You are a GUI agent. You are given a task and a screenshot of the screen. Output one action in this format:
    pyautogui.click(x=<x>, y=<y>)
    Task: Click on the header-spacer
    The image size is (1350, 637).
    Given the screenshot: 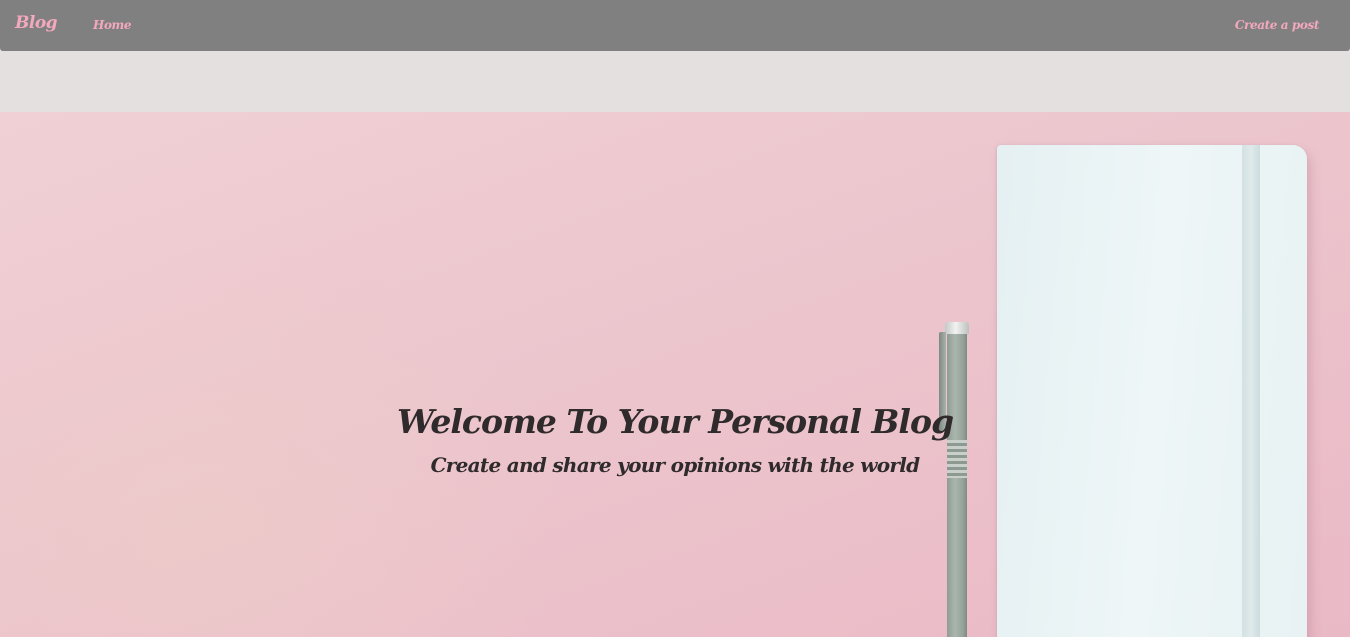 What is the action you would take?
    pyautogui.click(x=675, y=81)
    